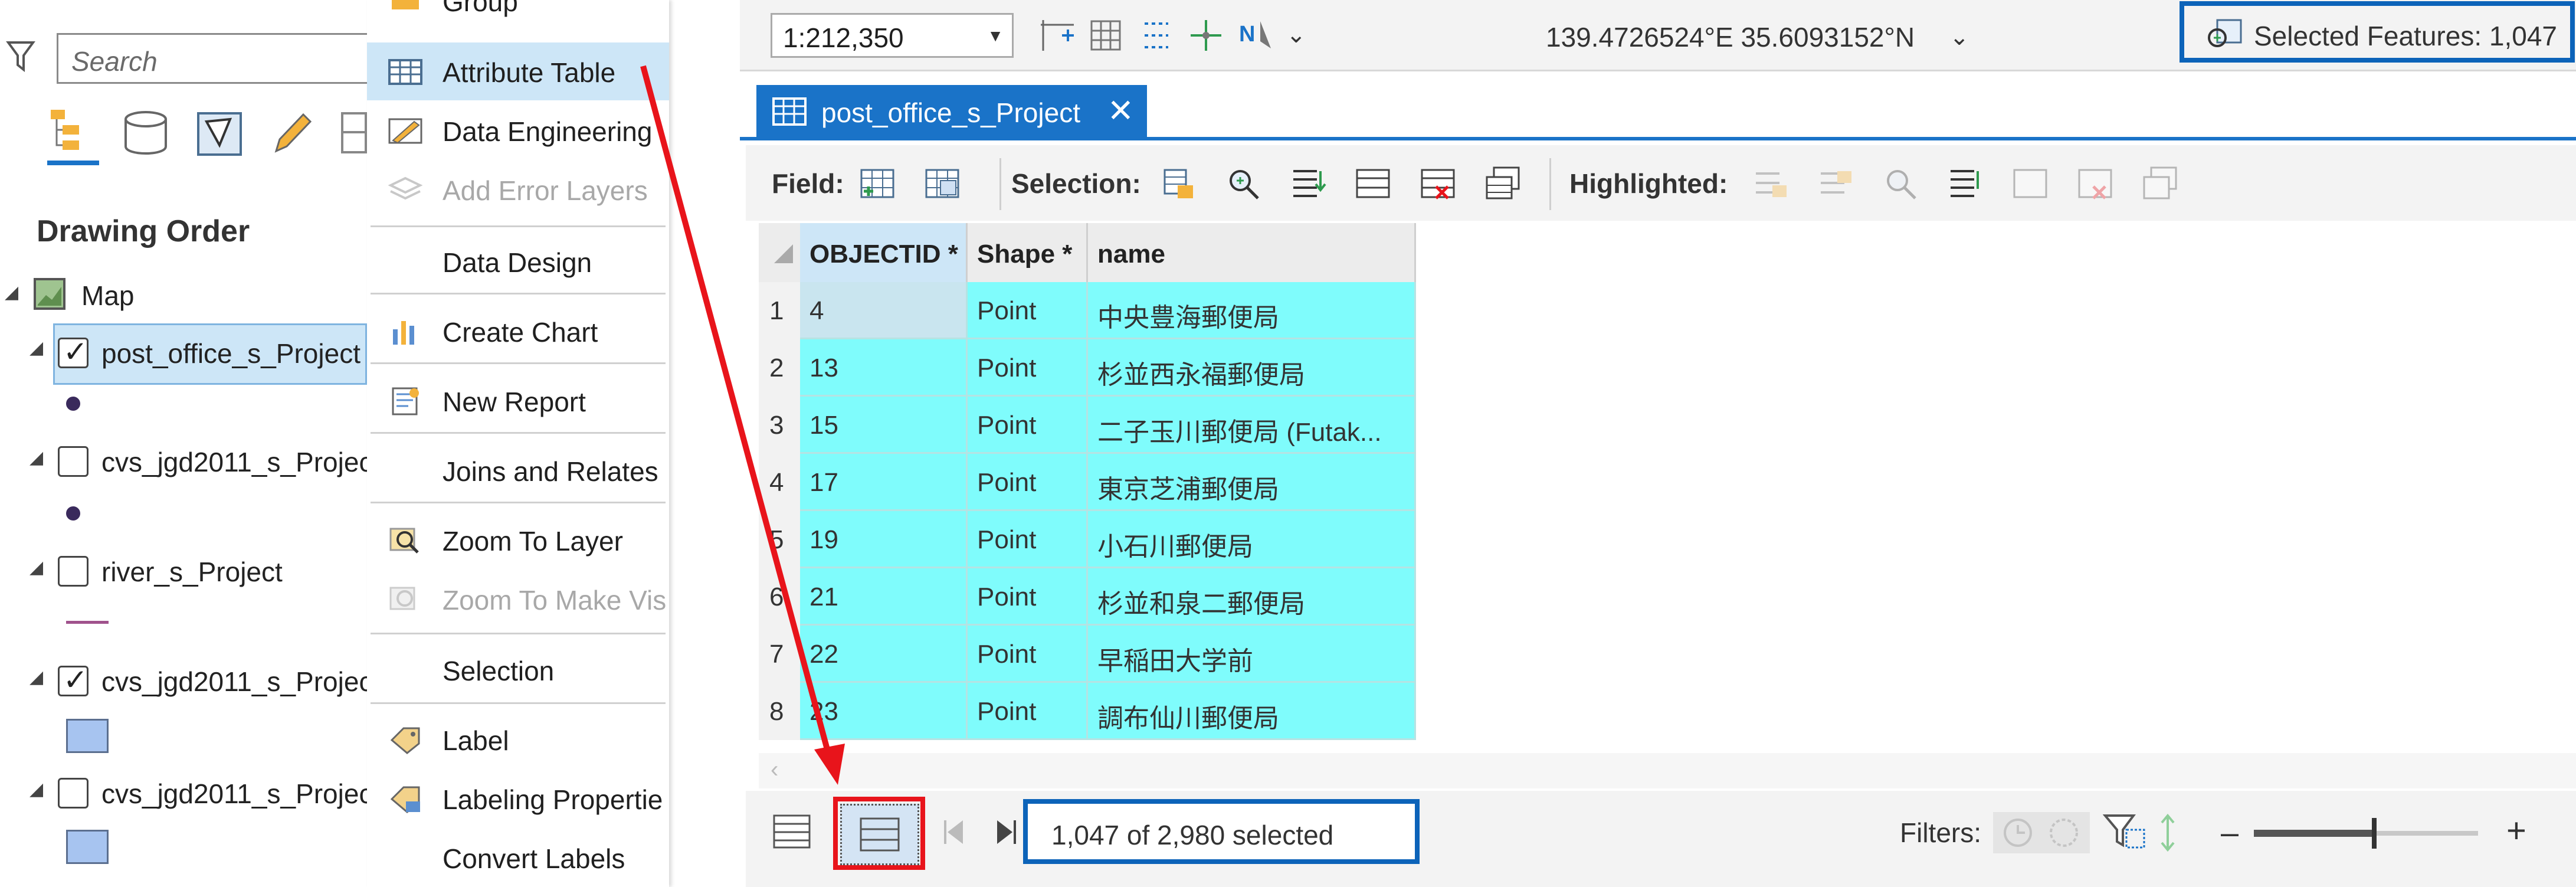 This screenshot has width=2576, height=887. Describe the element at coordinates (742, 425) in the screenshot. I see `red-annotation-arrow` at that location.